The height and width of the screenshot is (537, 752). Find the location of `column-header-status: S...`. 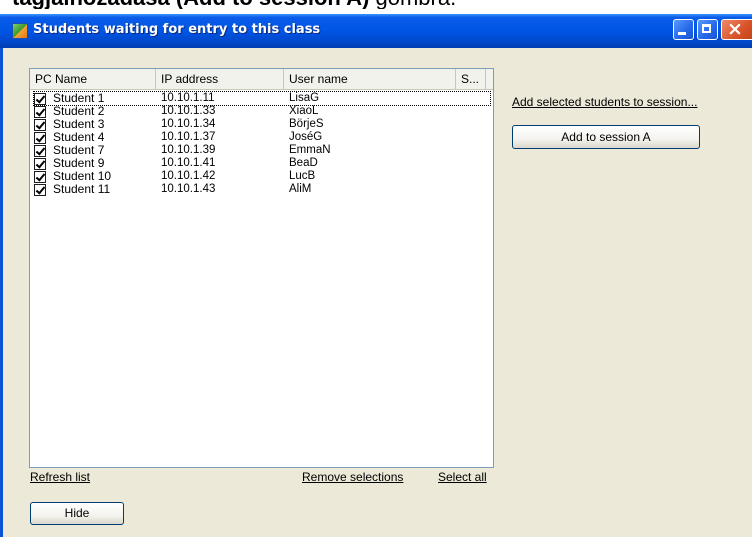

column-header-status: S... is located at coordinates (471, 79).